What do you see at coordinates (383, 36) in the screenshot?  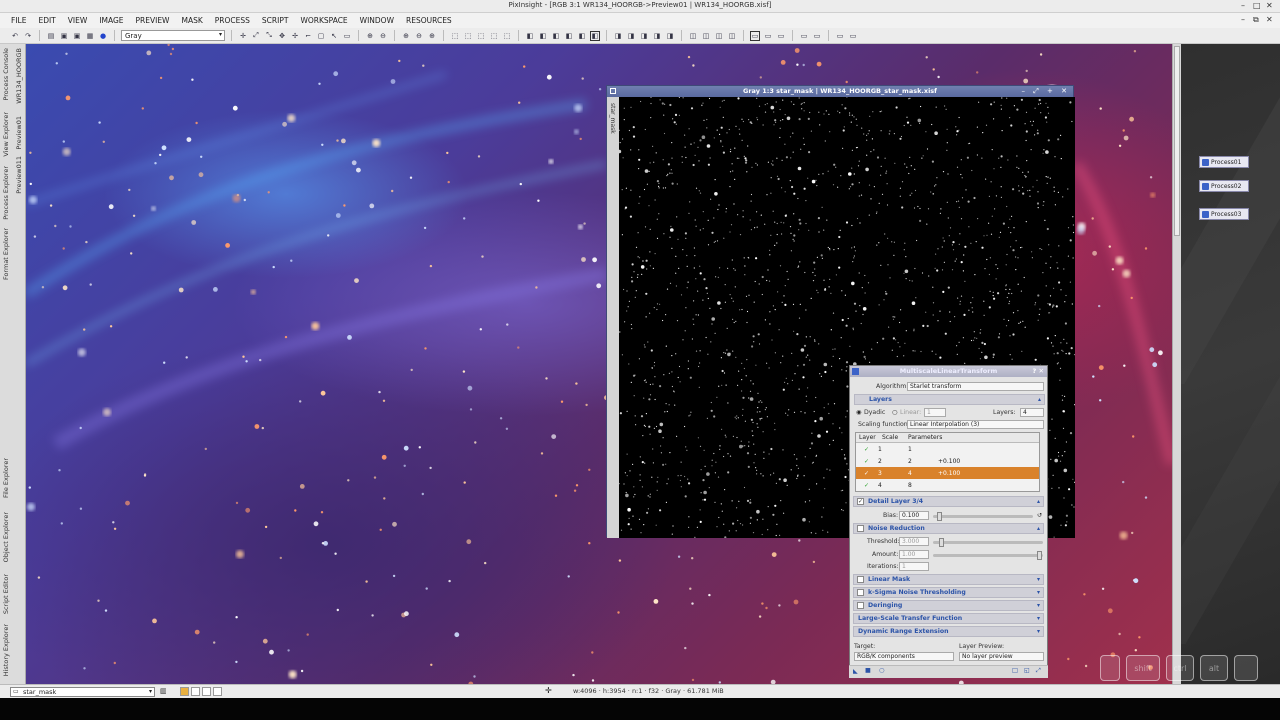 I see `zoom-out-icon: ⊖` at bounding box center [383, 36].